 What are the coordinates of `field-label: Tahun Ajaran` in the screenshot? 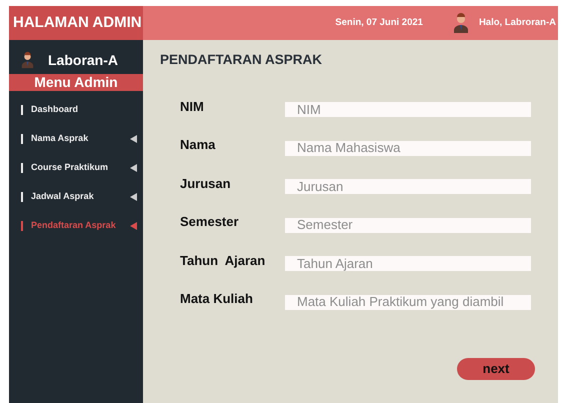 It's located at (223, 261).